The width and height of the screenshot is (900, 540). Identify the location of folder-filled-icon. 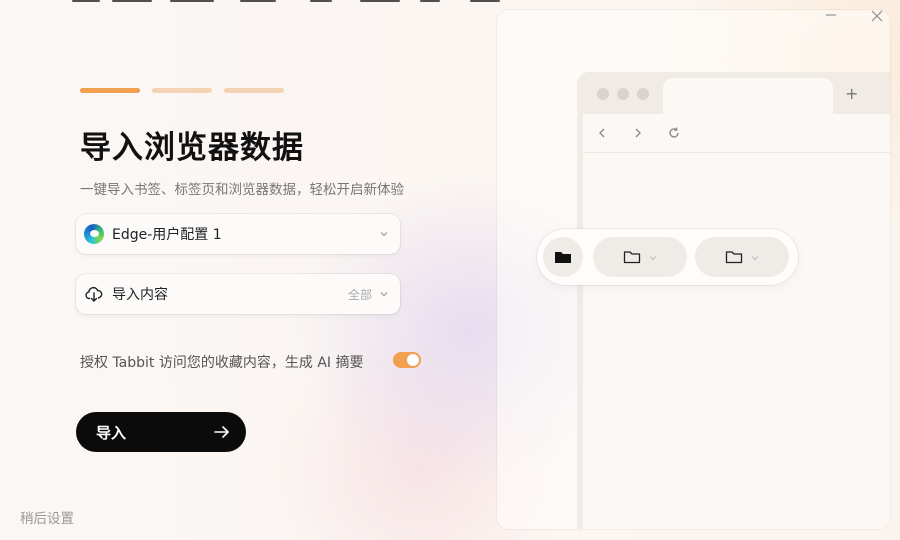
(563, 257).